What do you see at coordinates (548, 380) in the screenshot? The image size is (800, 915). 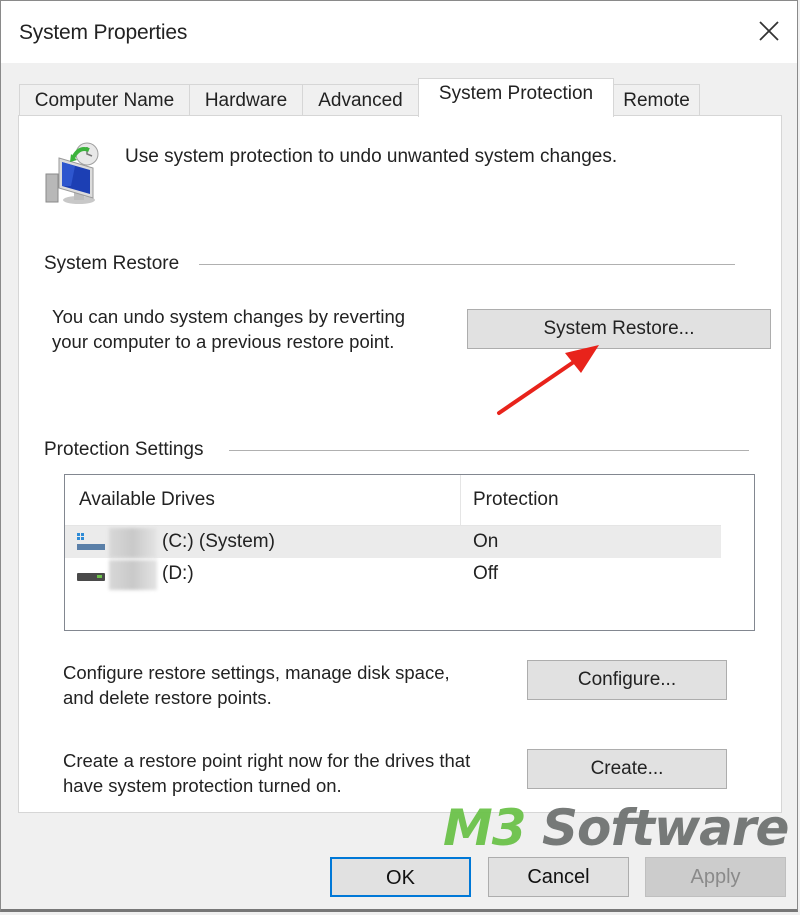 I see `annotation-arrow-icon` at bounding box center [548, 380].